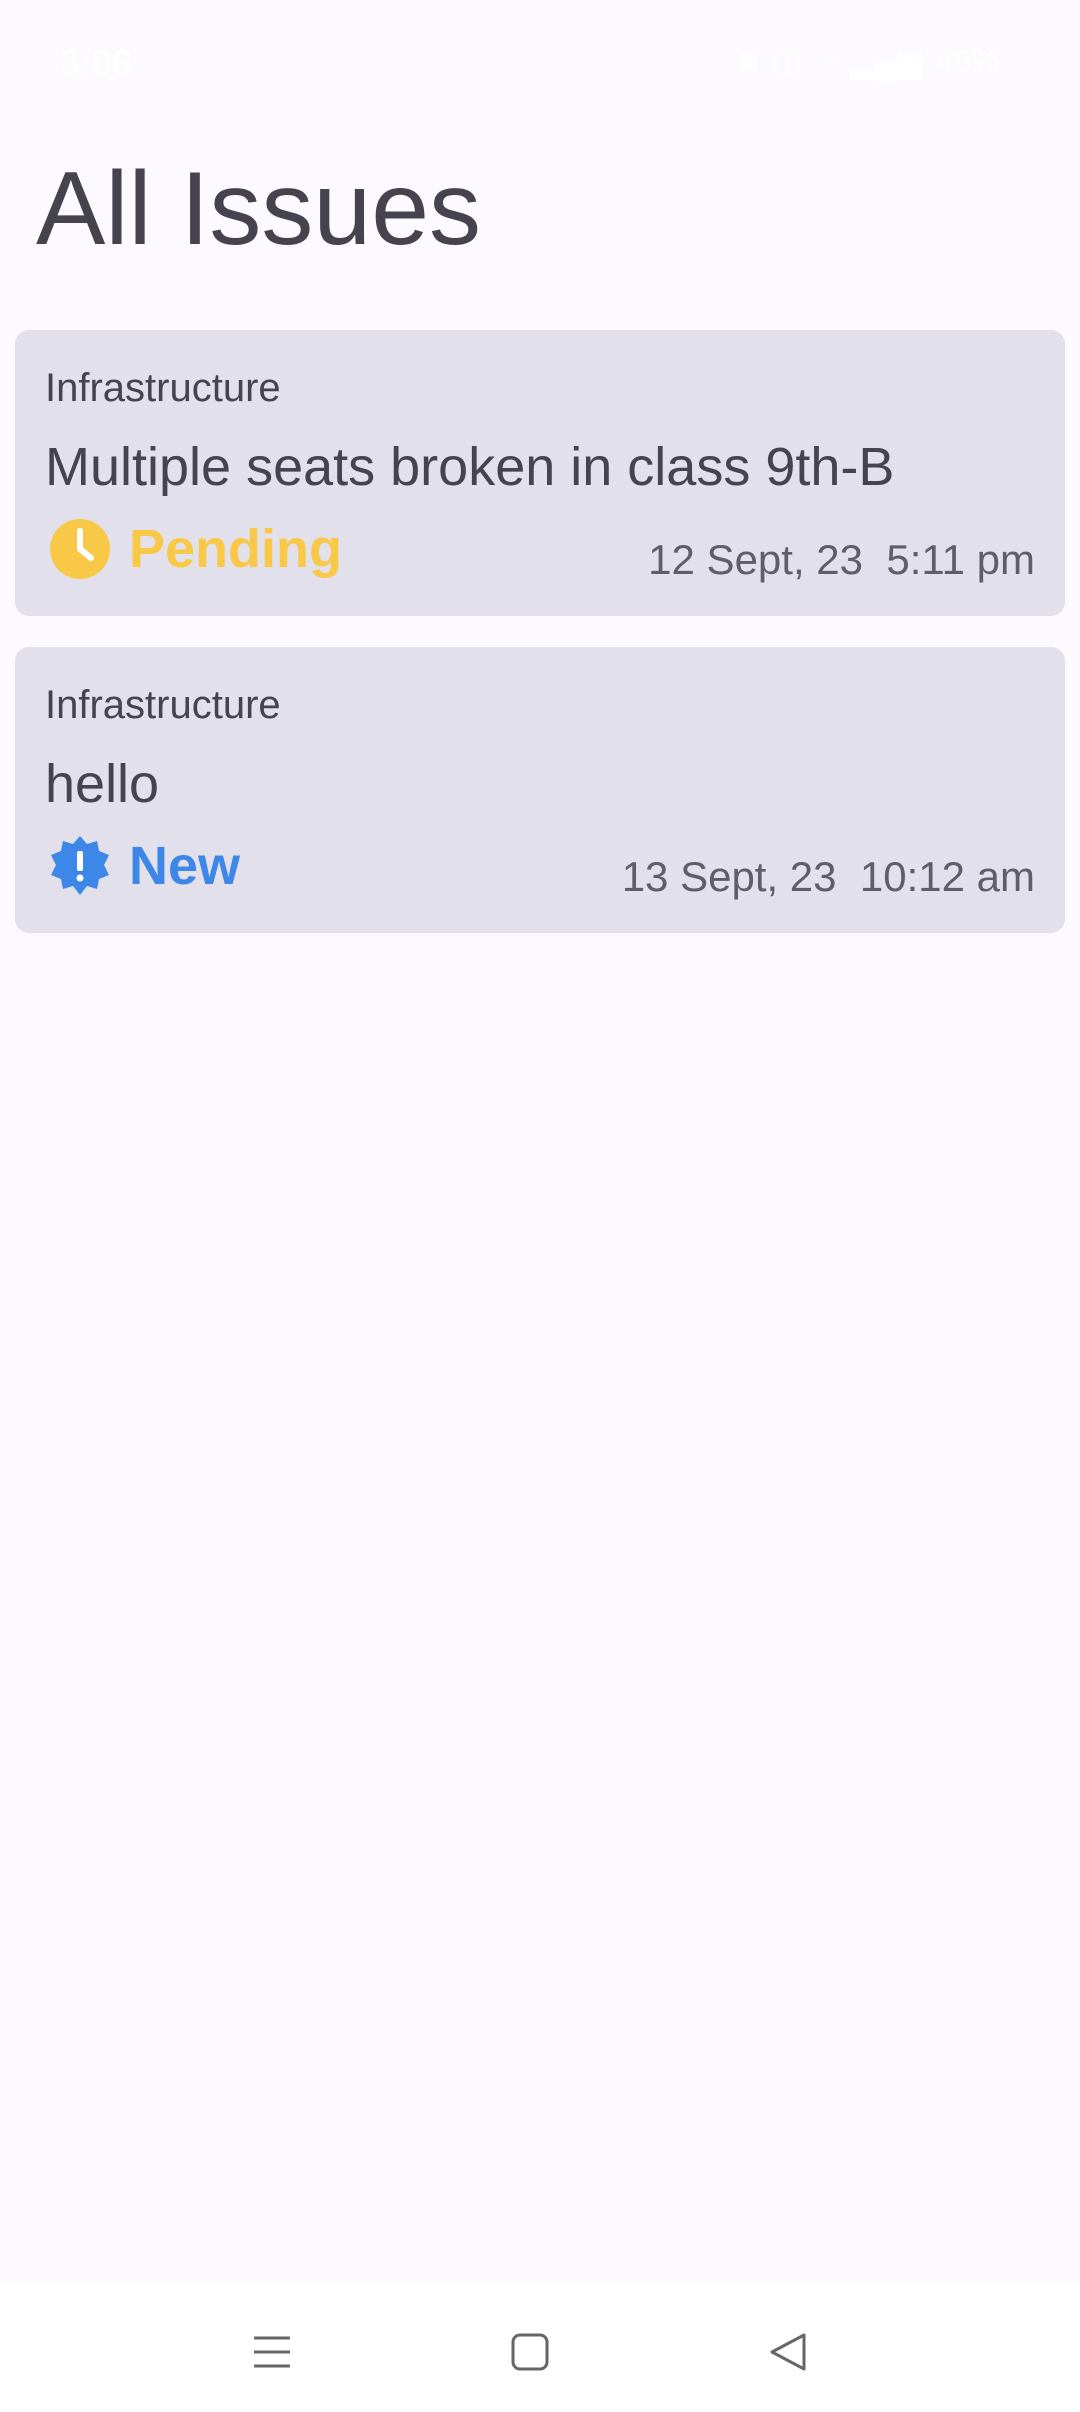 The image size is (1080, 2412). Describe the element at coordinates (185, 866) in the screenshot. I see `status-label: New` at that location.